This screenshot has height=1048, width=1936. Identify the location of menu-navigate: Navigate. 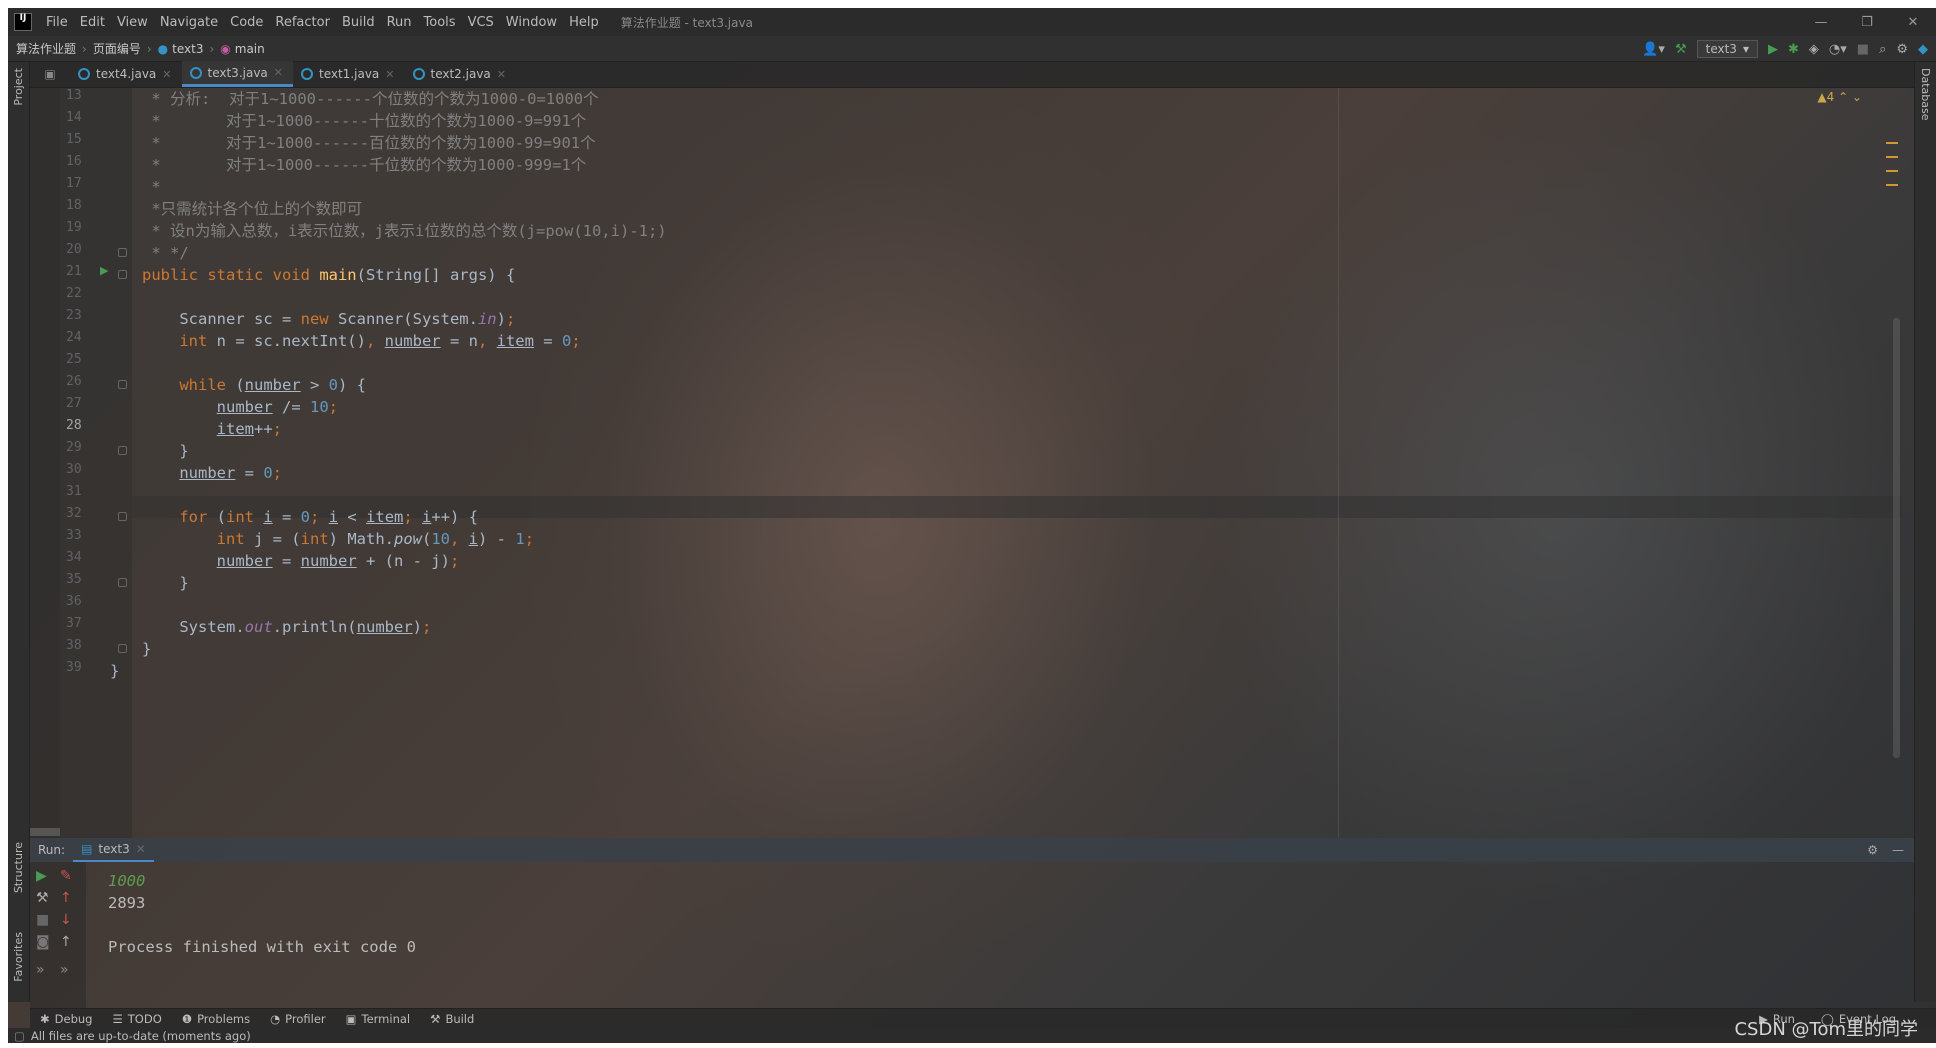
(189, 22).